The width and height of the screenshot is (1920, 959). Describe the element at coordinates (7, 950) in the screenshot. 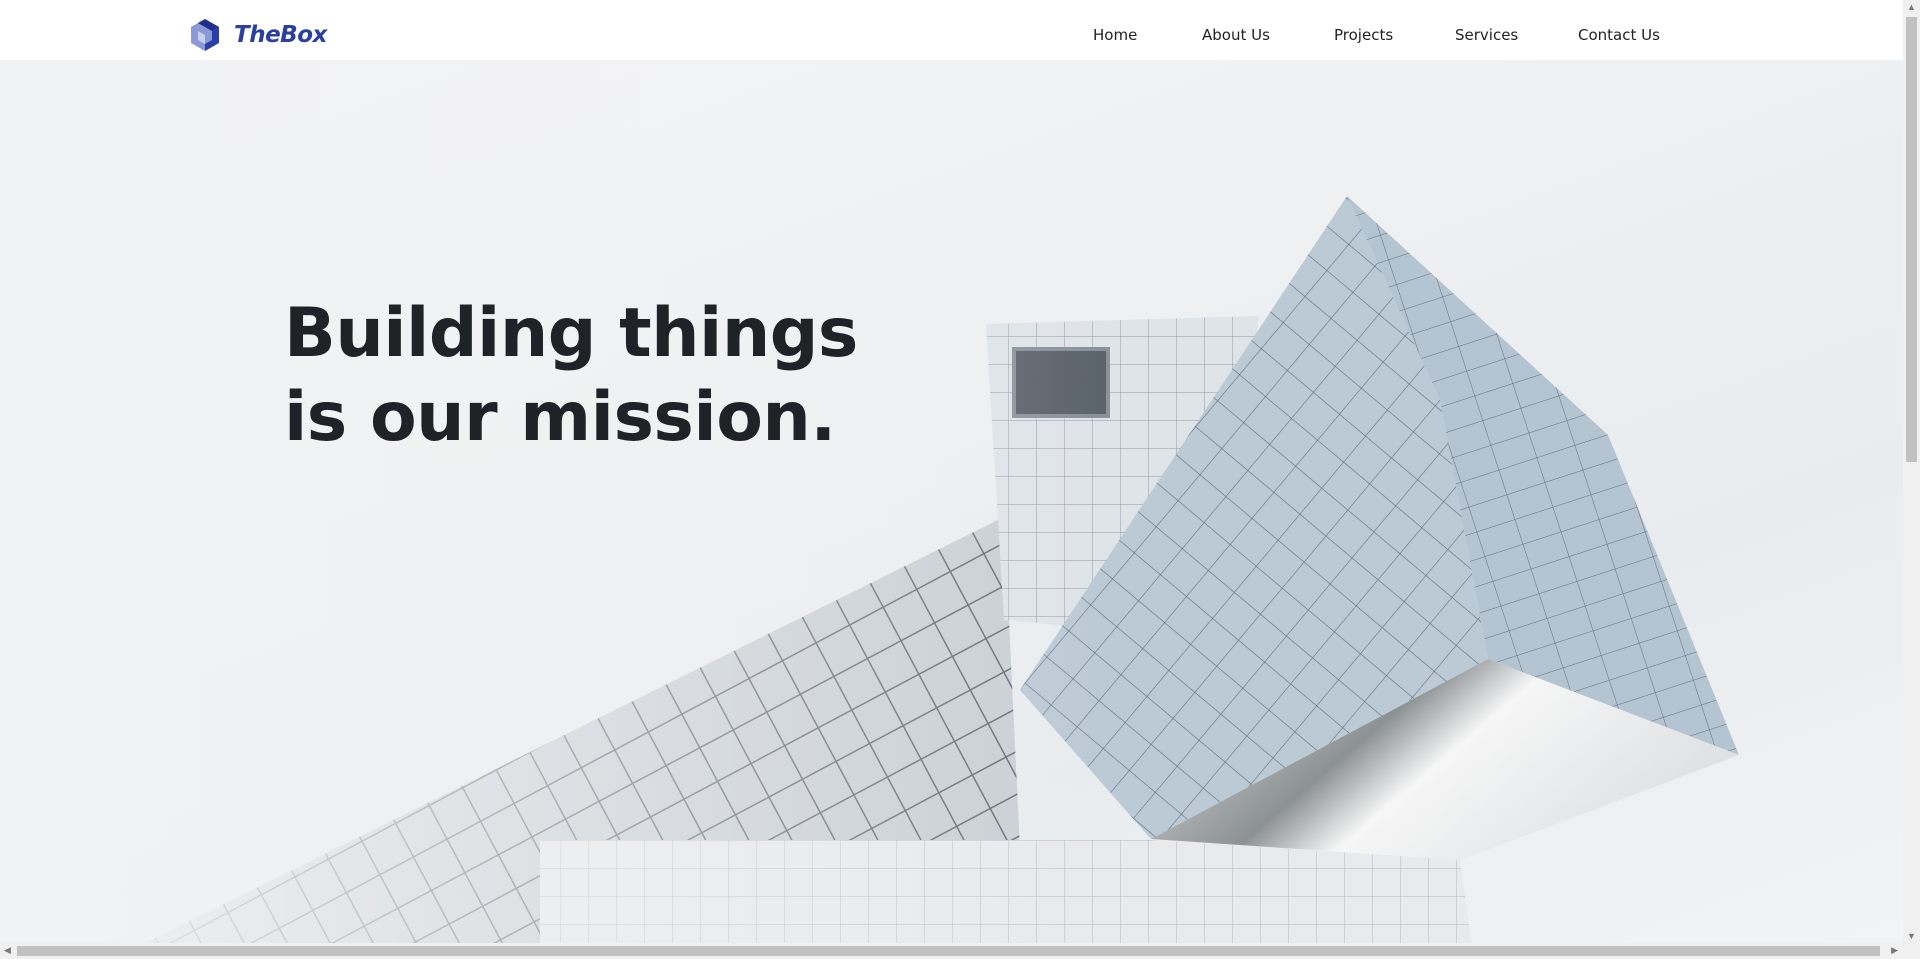

I see `scroll-left-icon: ◀` at that location.